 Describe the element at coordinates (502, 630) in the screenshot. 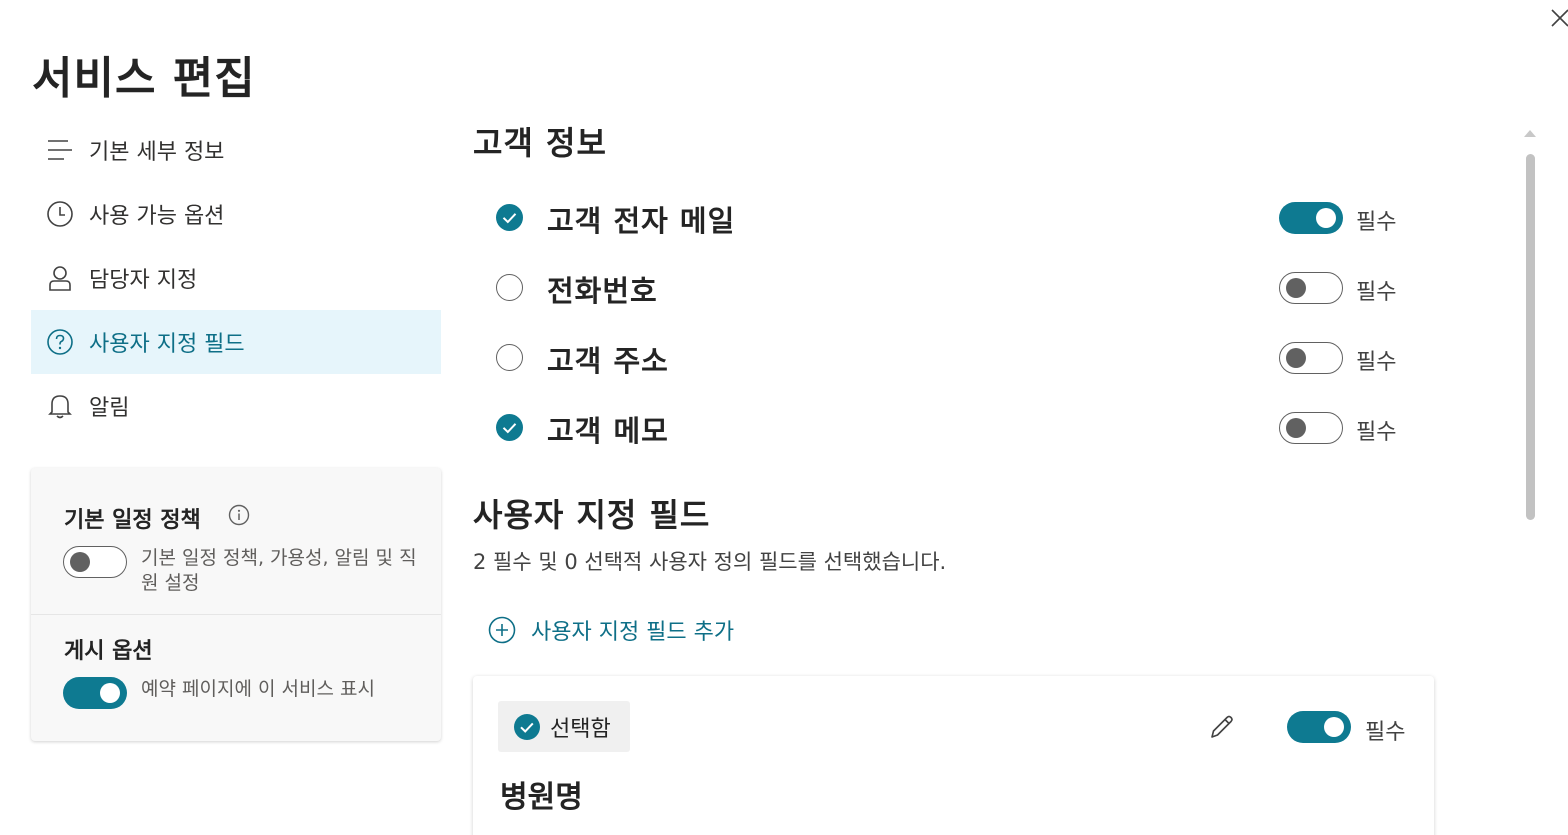

I see `add-circle-icon` at that location.